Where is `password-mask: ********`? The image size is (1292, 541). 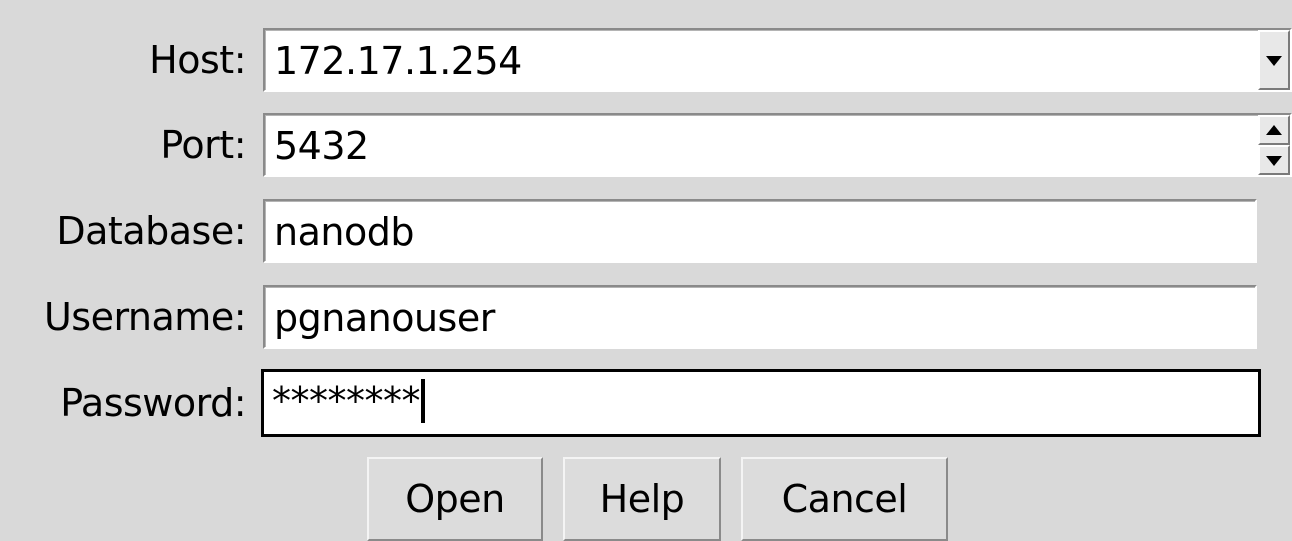
password-mask: ******** is located at coordinates (346, 401).